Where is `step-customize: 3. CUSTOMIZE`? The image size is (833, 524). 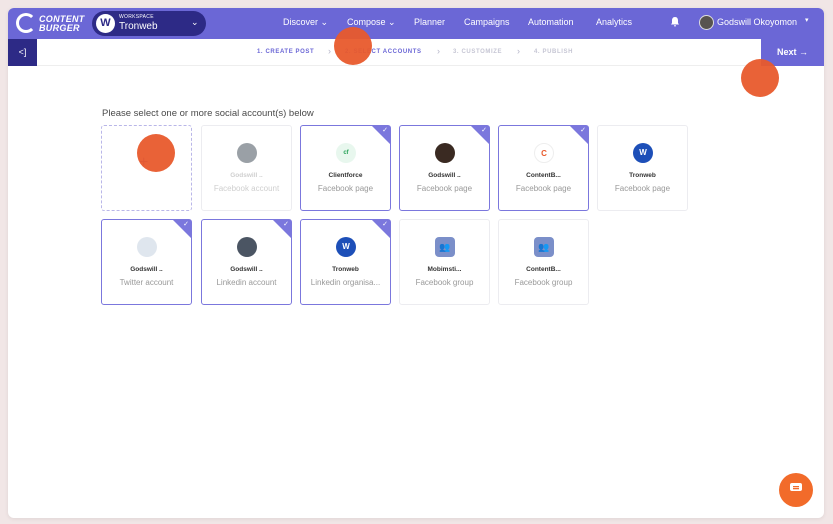
step-customize: 3. CUSTOMIZE is located at coordinates (478, 52).